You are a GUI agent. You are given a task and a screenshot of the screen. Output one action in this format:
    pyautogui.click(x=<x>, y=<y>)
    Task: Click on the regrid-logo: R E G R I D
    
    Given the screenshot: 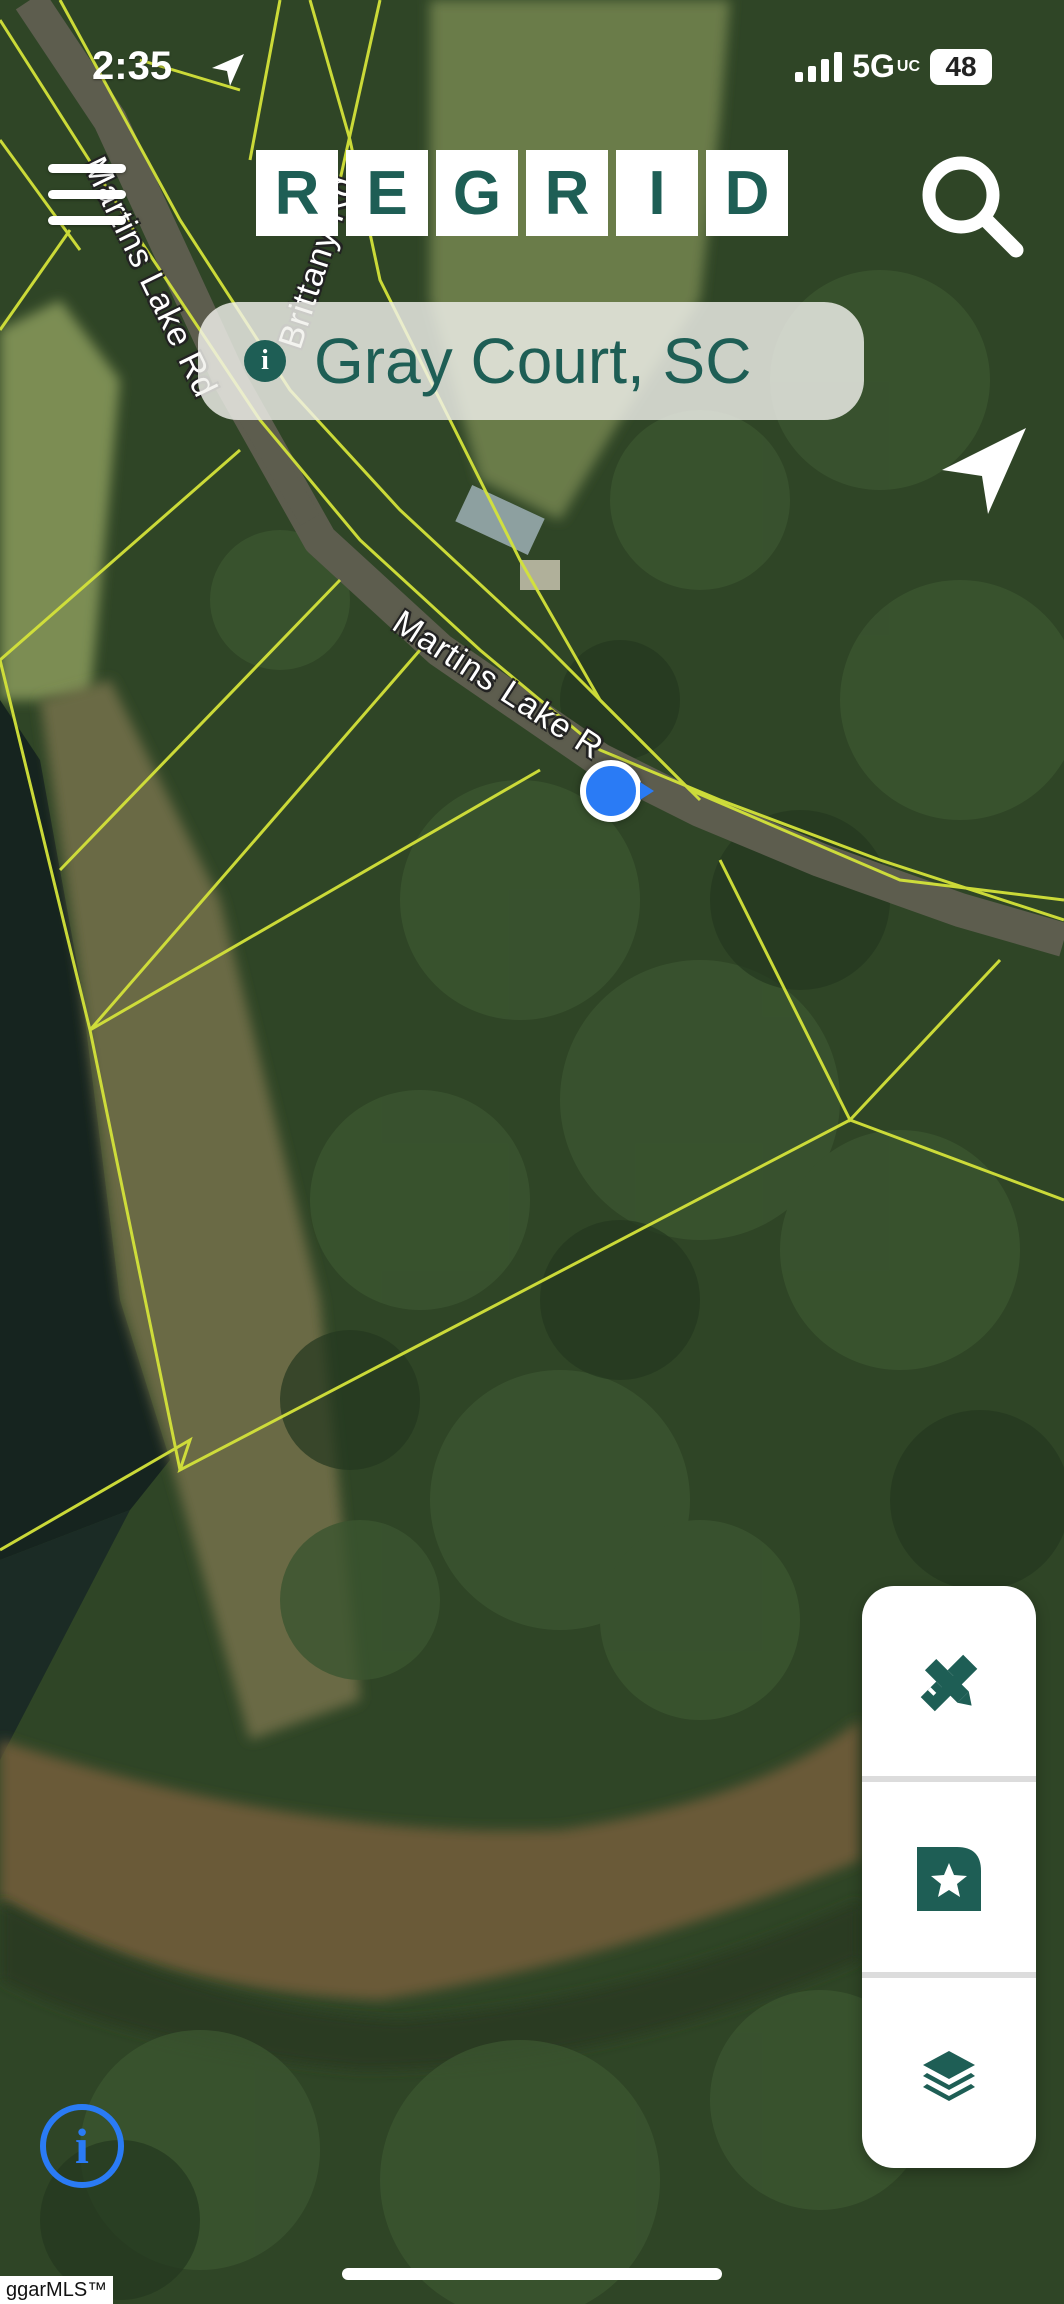 What is the action you would take?
    pyautogui.click(x=522, y=193)
    